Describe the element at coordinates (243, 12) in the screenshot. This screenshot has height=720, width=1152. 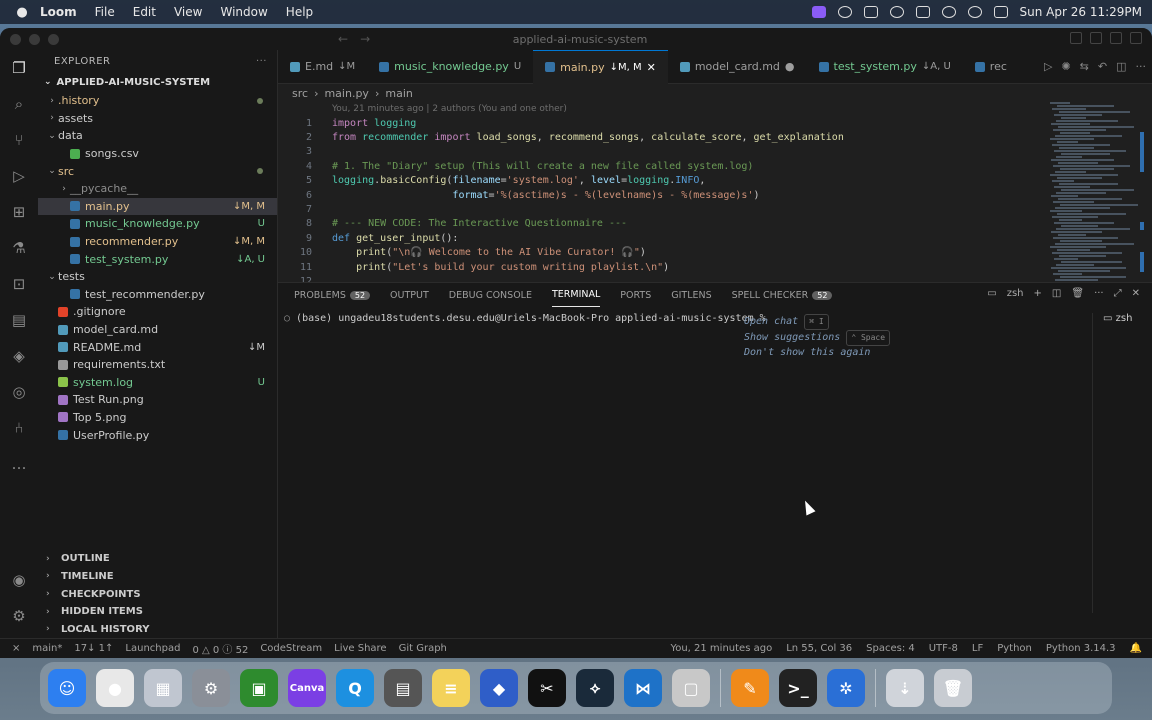
I see `menu-window: Window` at that location.